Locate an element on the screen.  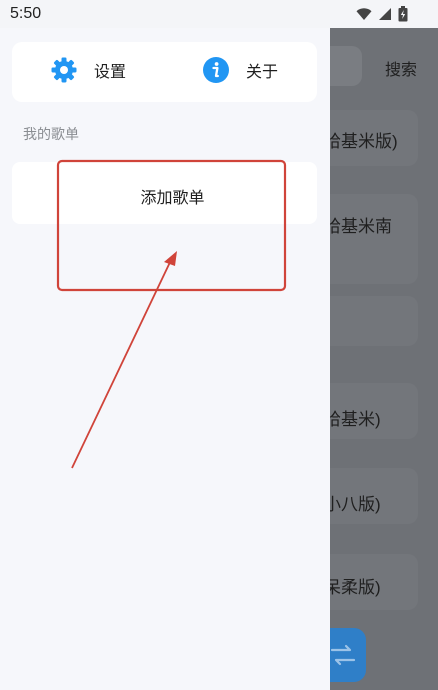
background-search-label: 搜索 is located at coordinates (401, 70).